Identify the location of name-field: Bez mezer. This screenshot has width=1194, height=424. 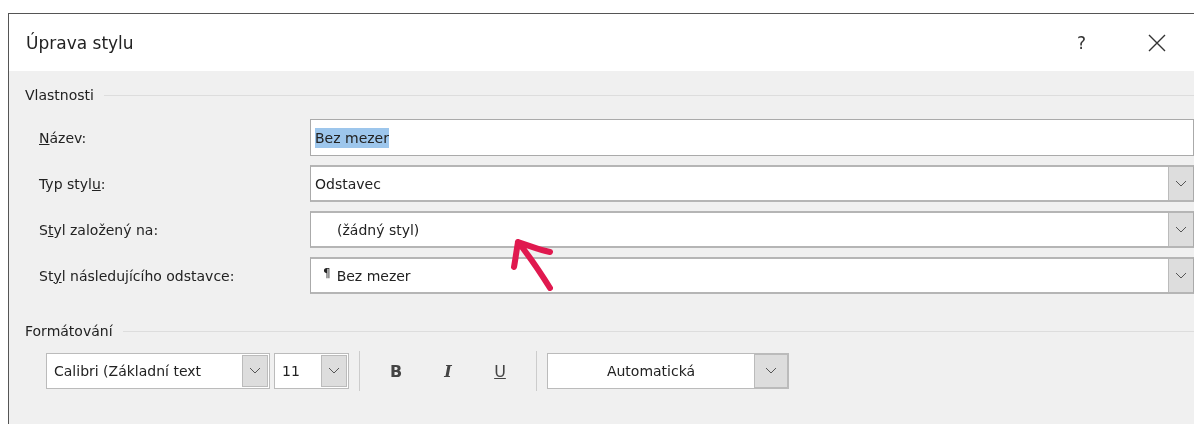
(752, 137).